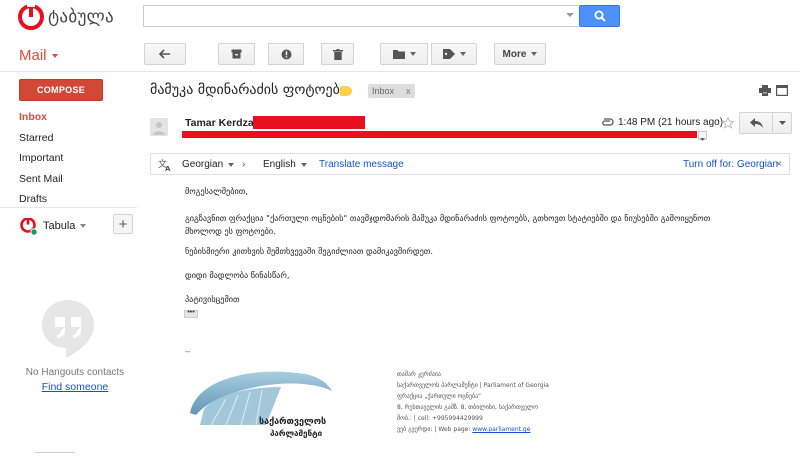  Describe the element at coordinates (75, 372) in the screenshot. I see `no-hangouts-text: No Hangouts contacts` at that location.